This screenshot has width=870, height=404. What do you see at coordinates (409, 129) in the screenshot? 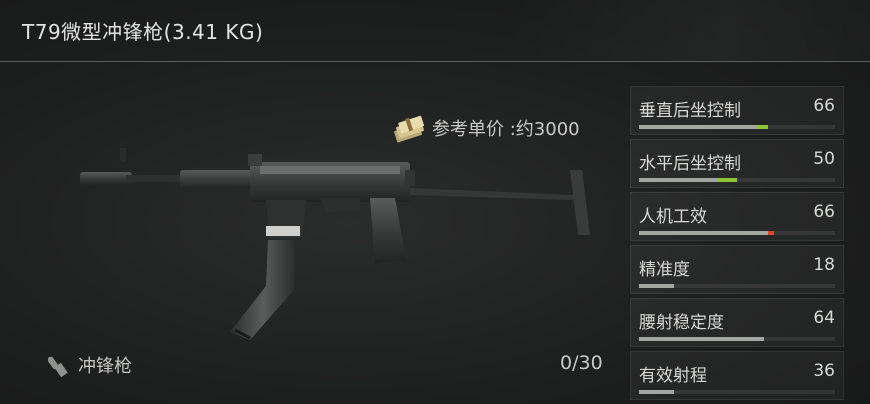
I see `cash-stack-icon` at bounding box center [409, 129].